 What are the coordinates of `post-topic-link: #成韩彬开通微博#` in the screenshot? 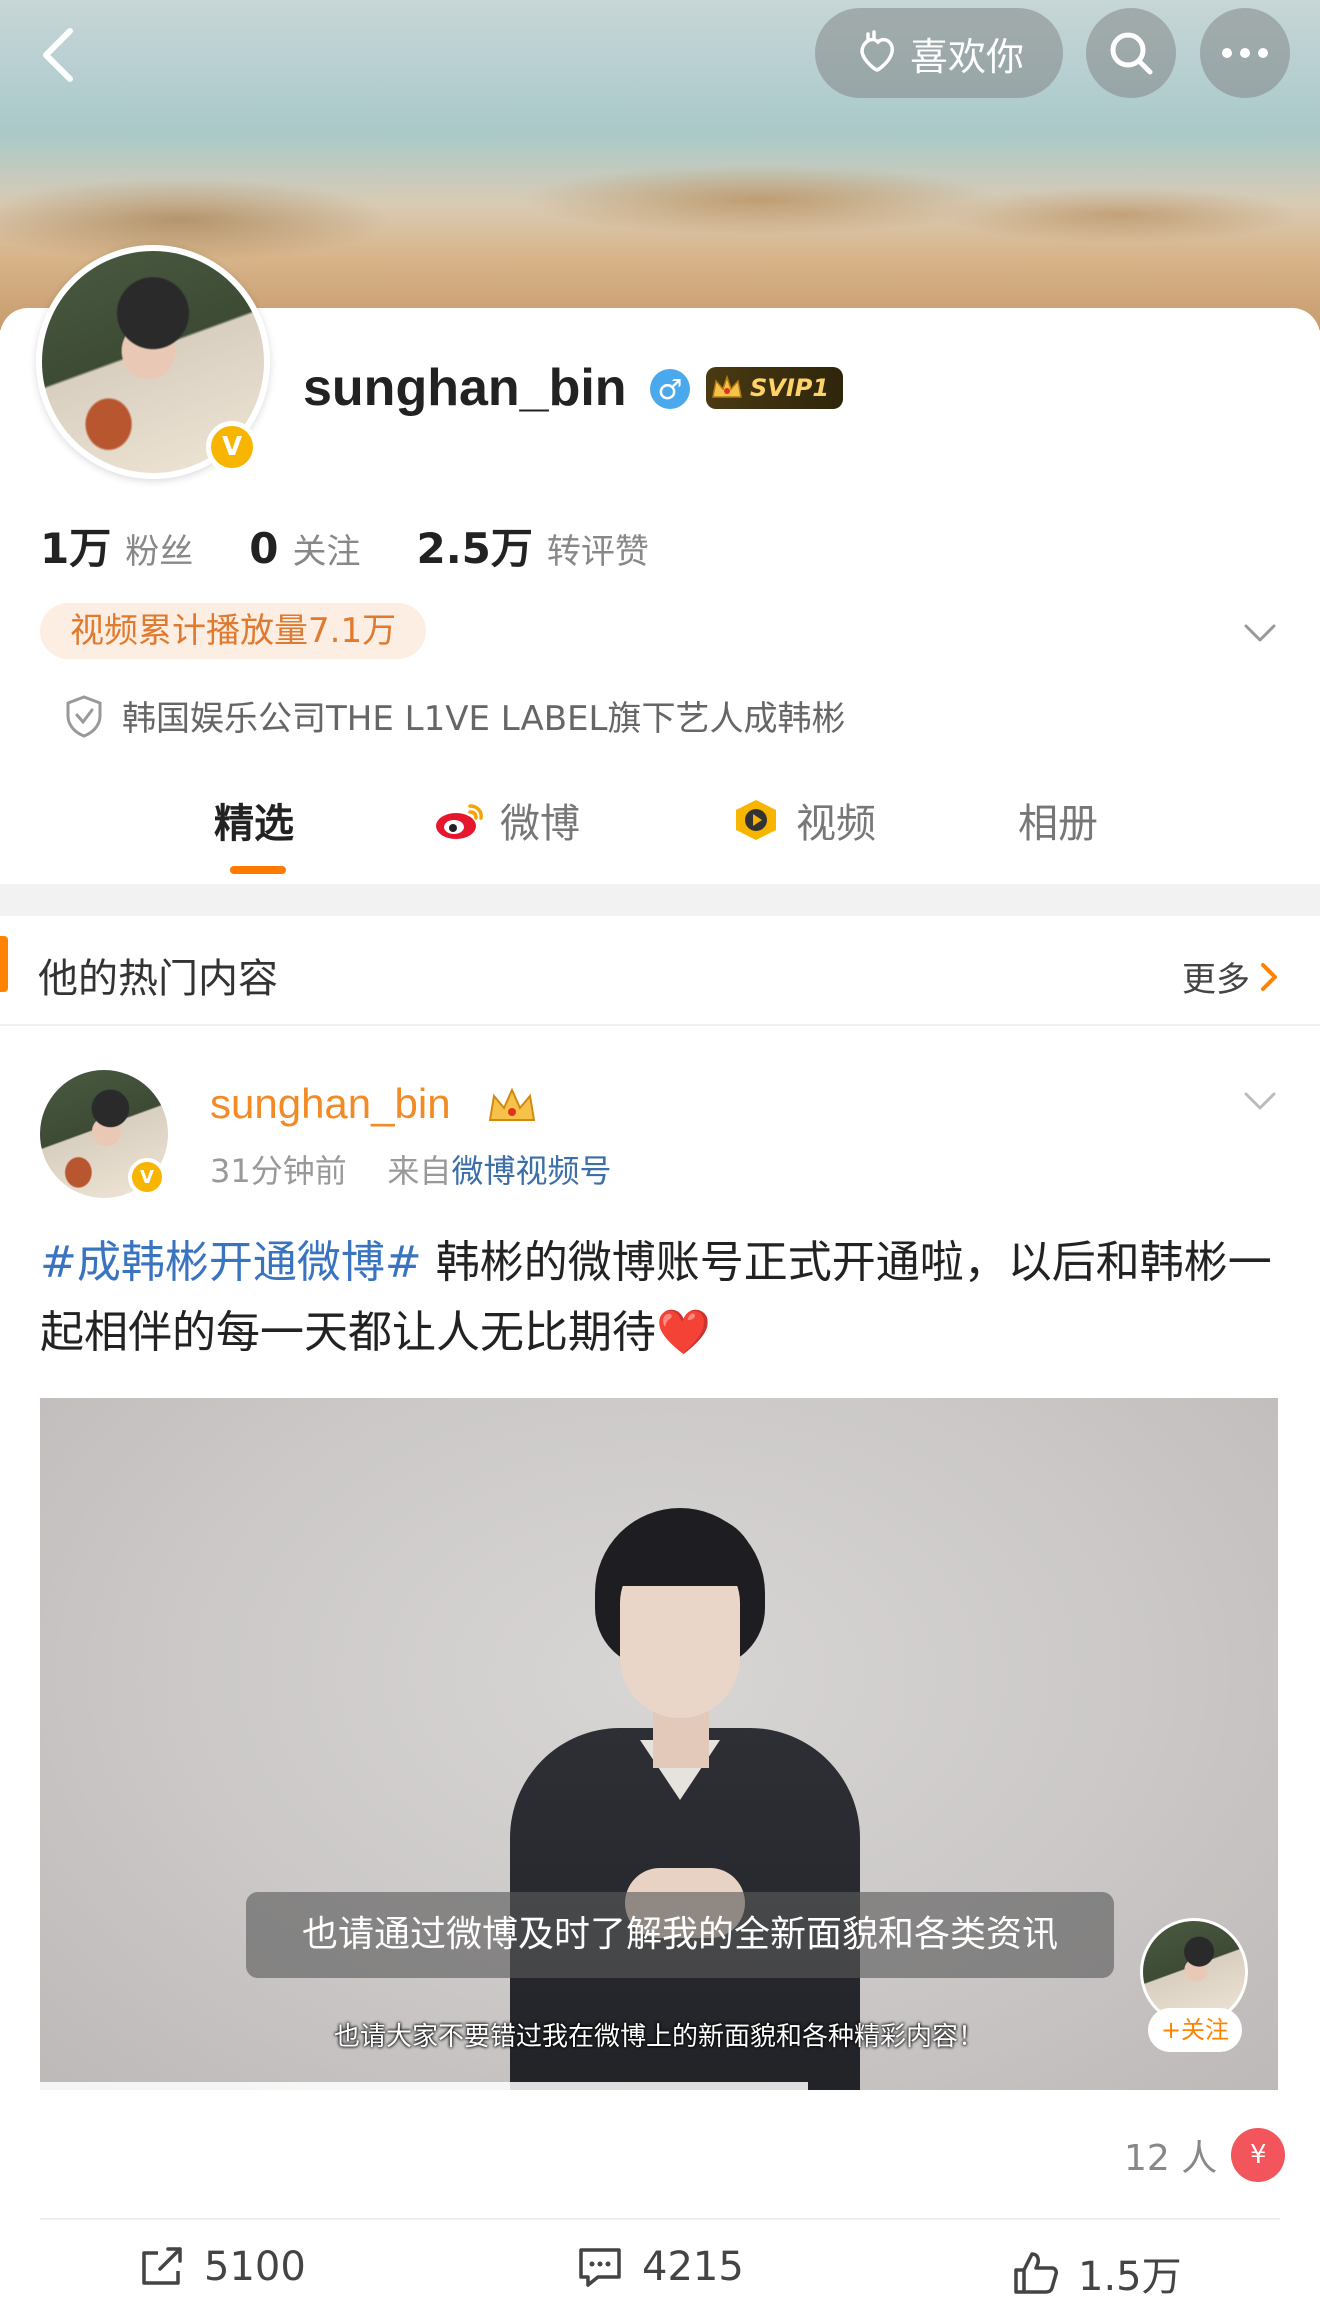 It's located at (231, 1262).